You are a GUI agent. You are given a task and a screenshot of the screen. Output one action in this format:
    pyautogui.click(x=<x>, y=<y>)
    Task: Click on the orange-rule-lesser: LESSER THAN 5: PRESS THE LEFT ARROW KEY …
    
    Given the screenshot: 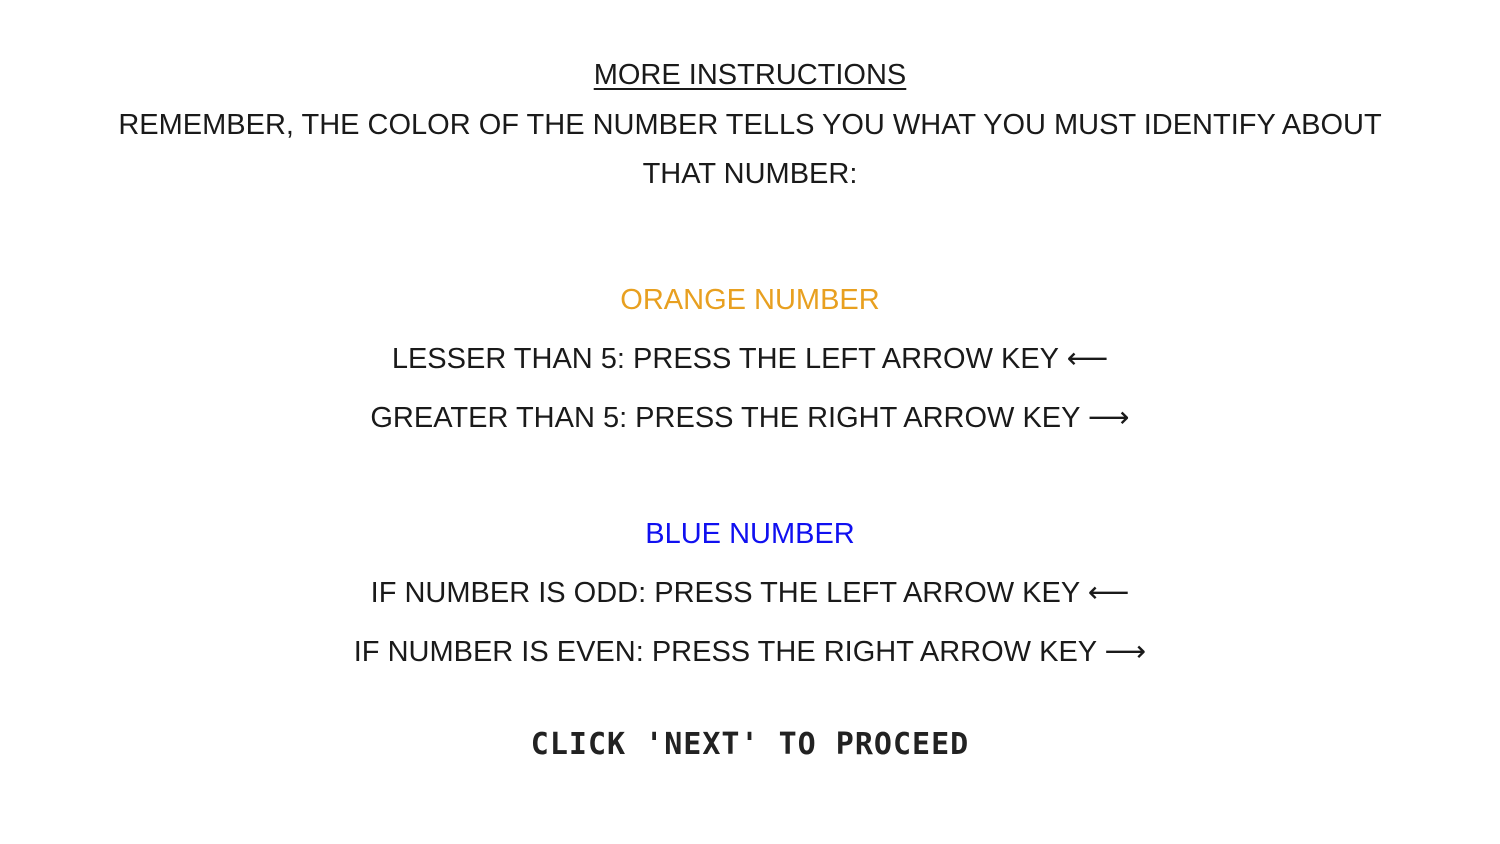 What is the action you would take?
    pyautogui.click(x=750, y=358)
    